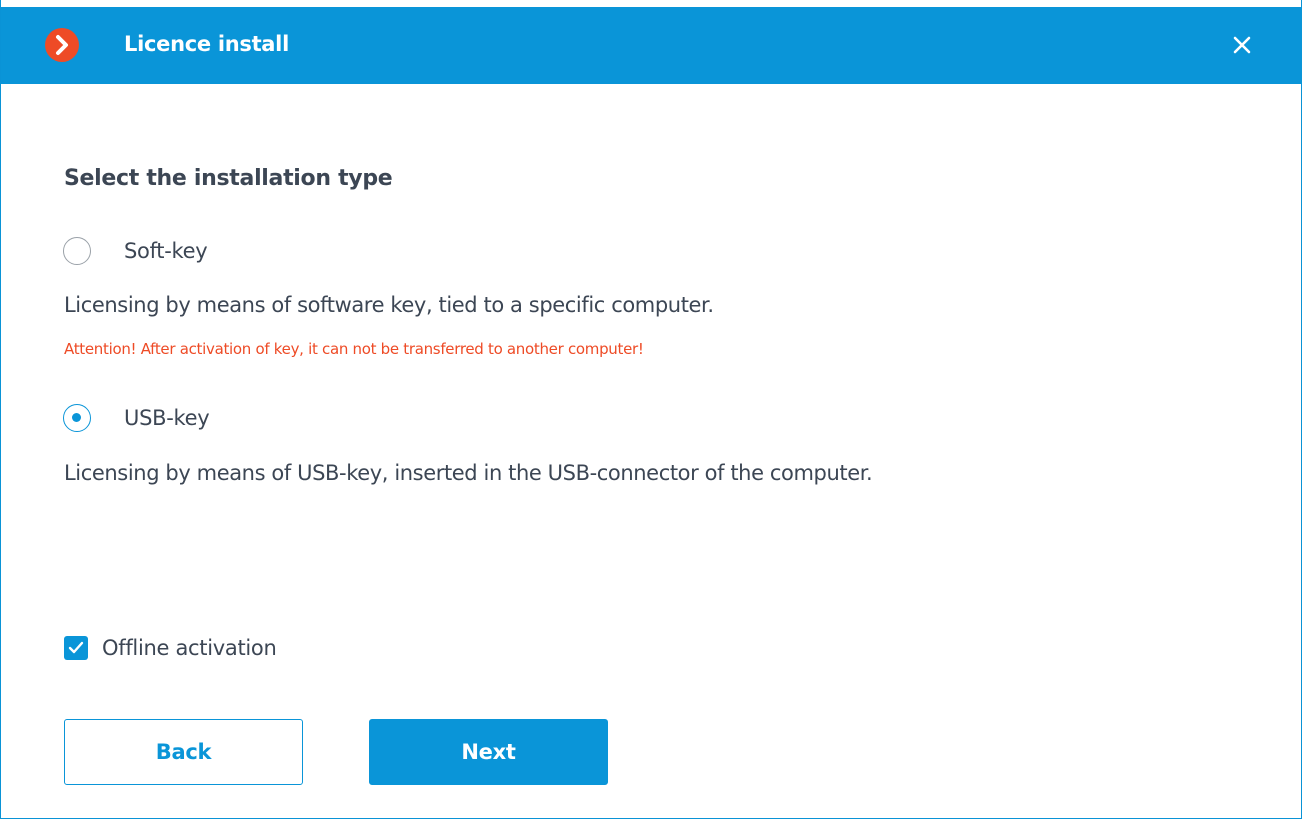 Image resolution: width=1302 pixels, height=819 pixels. Describe the element at coordinates (651, 45) in the screenshot. I see `title-bar: Licence install` at that location.